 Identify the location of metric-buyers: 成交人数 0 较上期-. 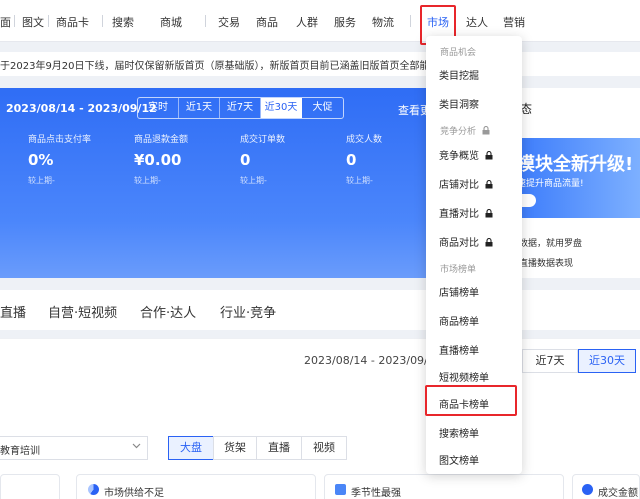
(364, 159).